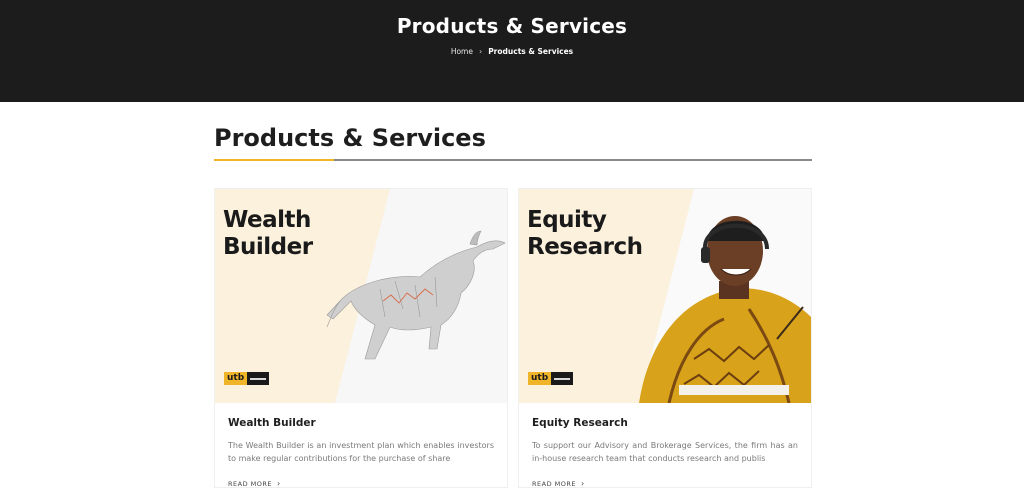  What do you see at coordinates (267, 220) in the screenshot?
I see `card-image-heading-line1: Wealth` at bounding box center [267, 220].